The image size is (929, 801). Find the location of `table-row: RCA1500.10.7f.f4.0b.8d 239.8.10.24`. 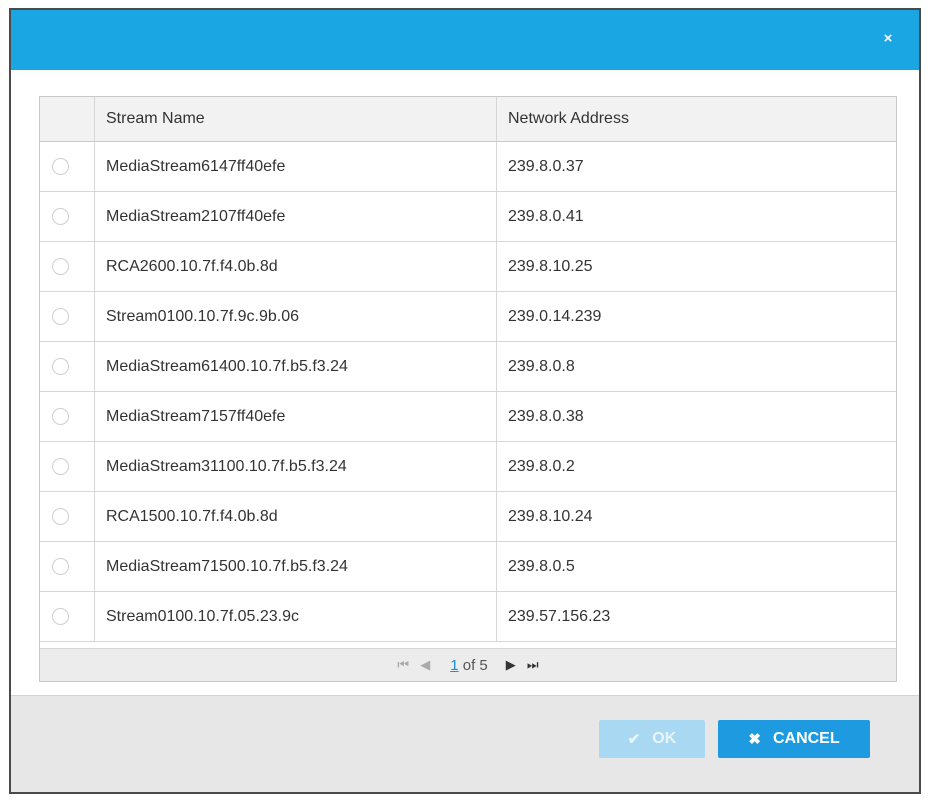

table-row: RCA1500.10.7f.f4.0b.8d 239.8.10.24 is located at coordinates (468, 516).